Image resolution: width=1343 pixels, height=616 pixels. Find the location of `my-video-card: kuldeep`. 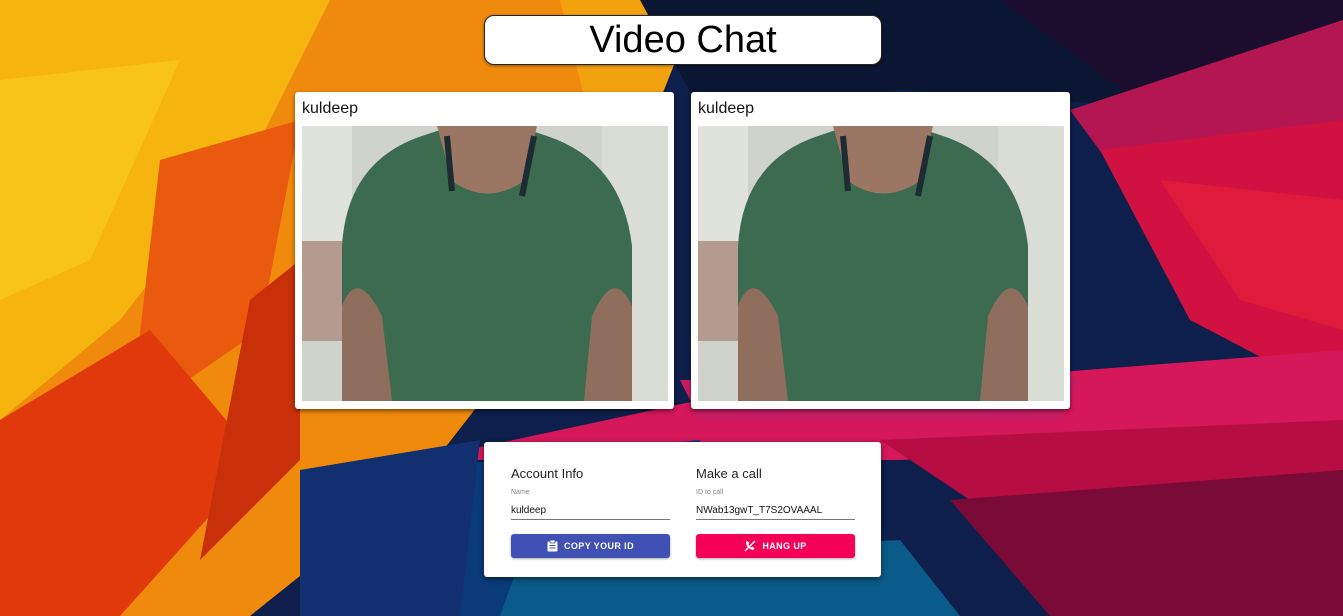

my-video-card: kuldeep is located at coordinates (484, 250).